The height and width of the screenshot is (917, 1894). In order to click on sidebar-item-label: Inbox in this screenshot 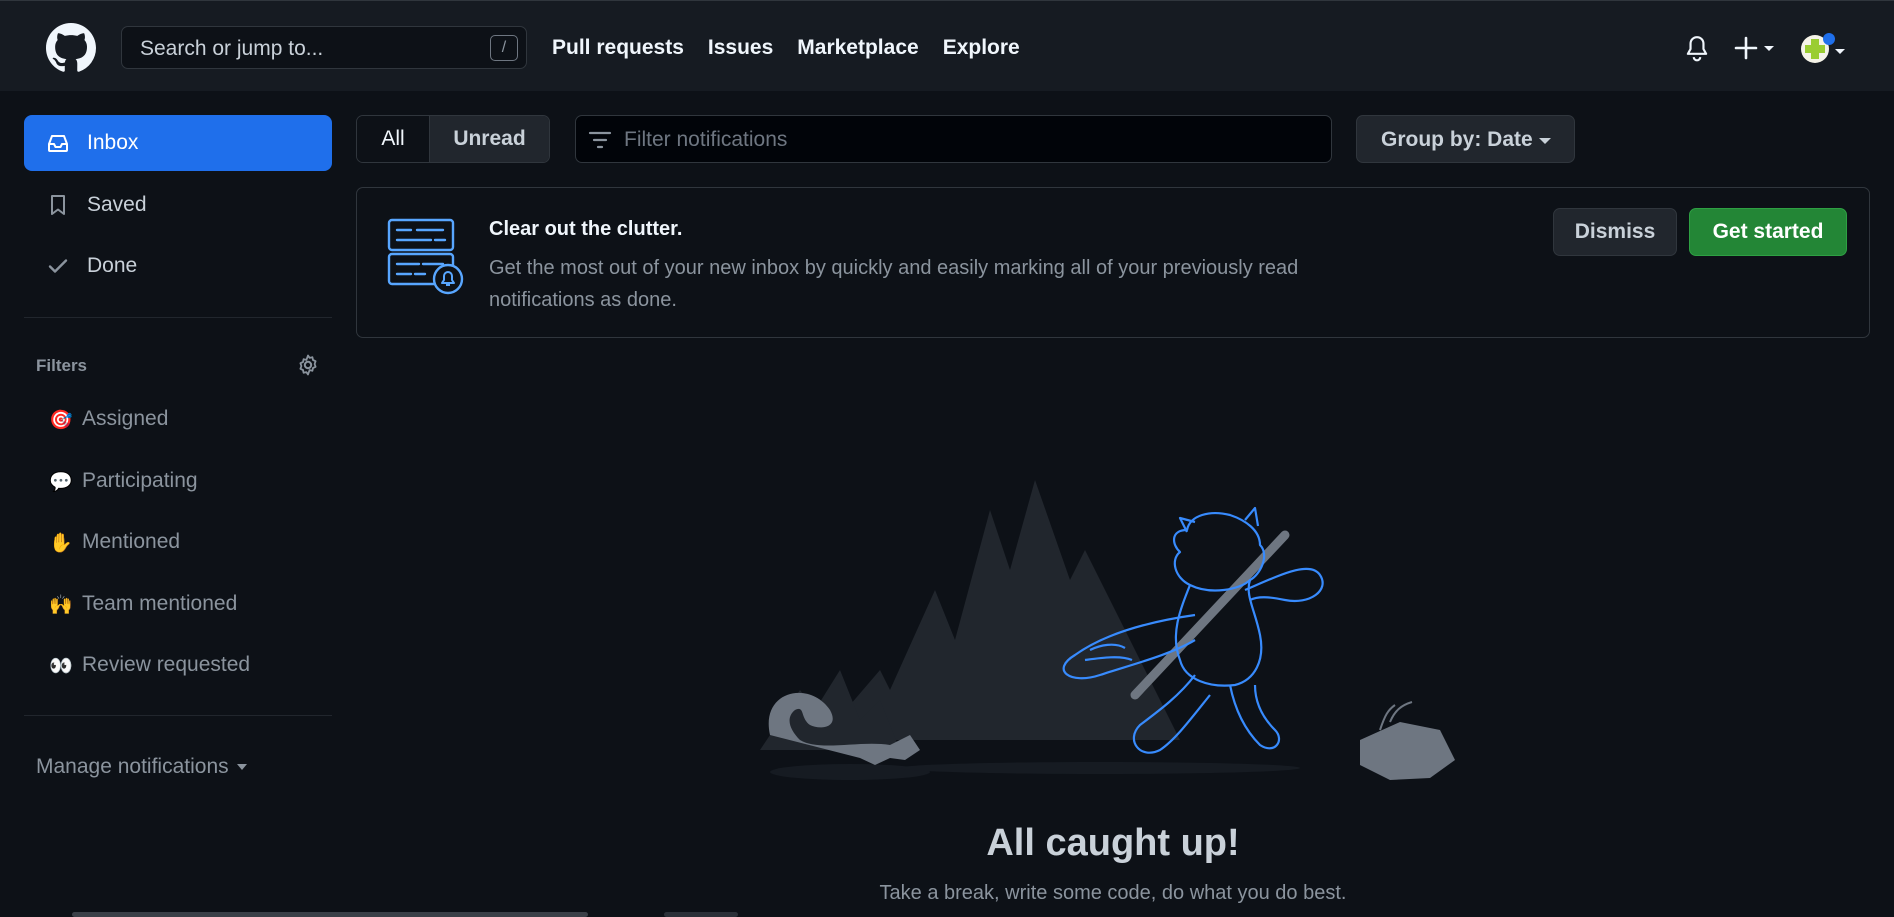, I will do `click(113, 142)`.